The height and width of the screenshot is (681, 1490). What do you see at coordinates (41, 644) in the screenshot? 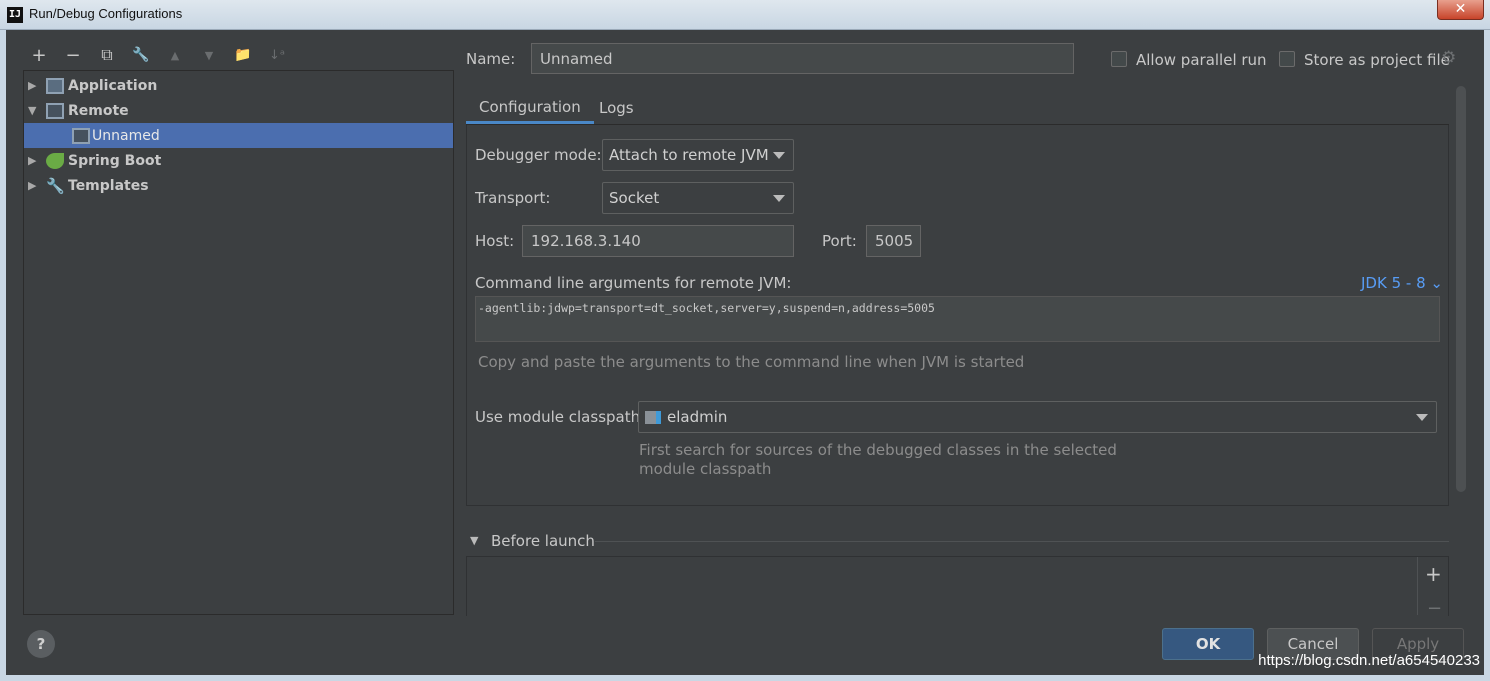
I see `help-icon: ?` at bounding box center [41, 644].